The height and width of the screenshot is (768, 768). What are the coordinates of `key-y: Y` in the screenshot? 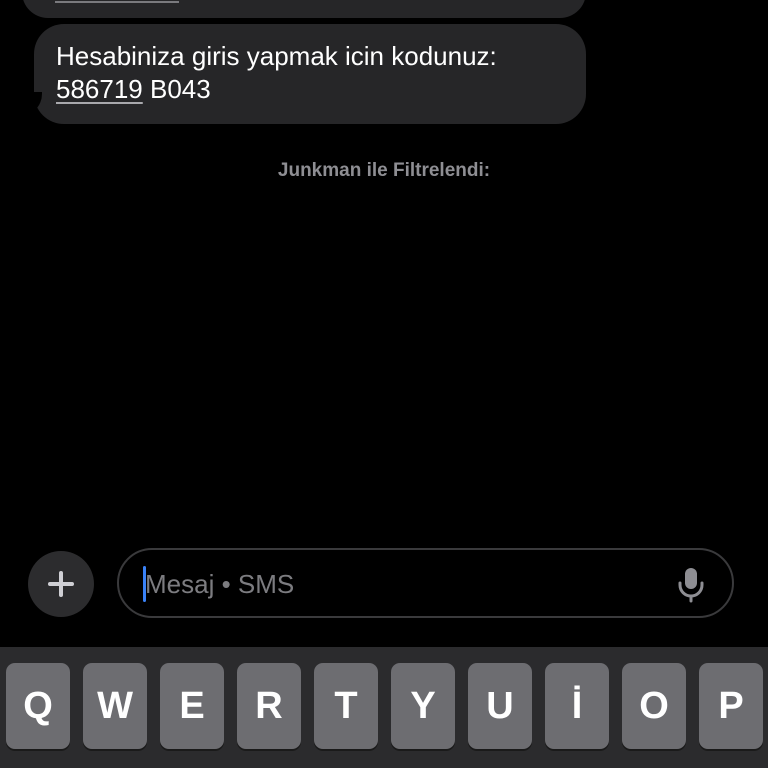 It's located at (423, 706).